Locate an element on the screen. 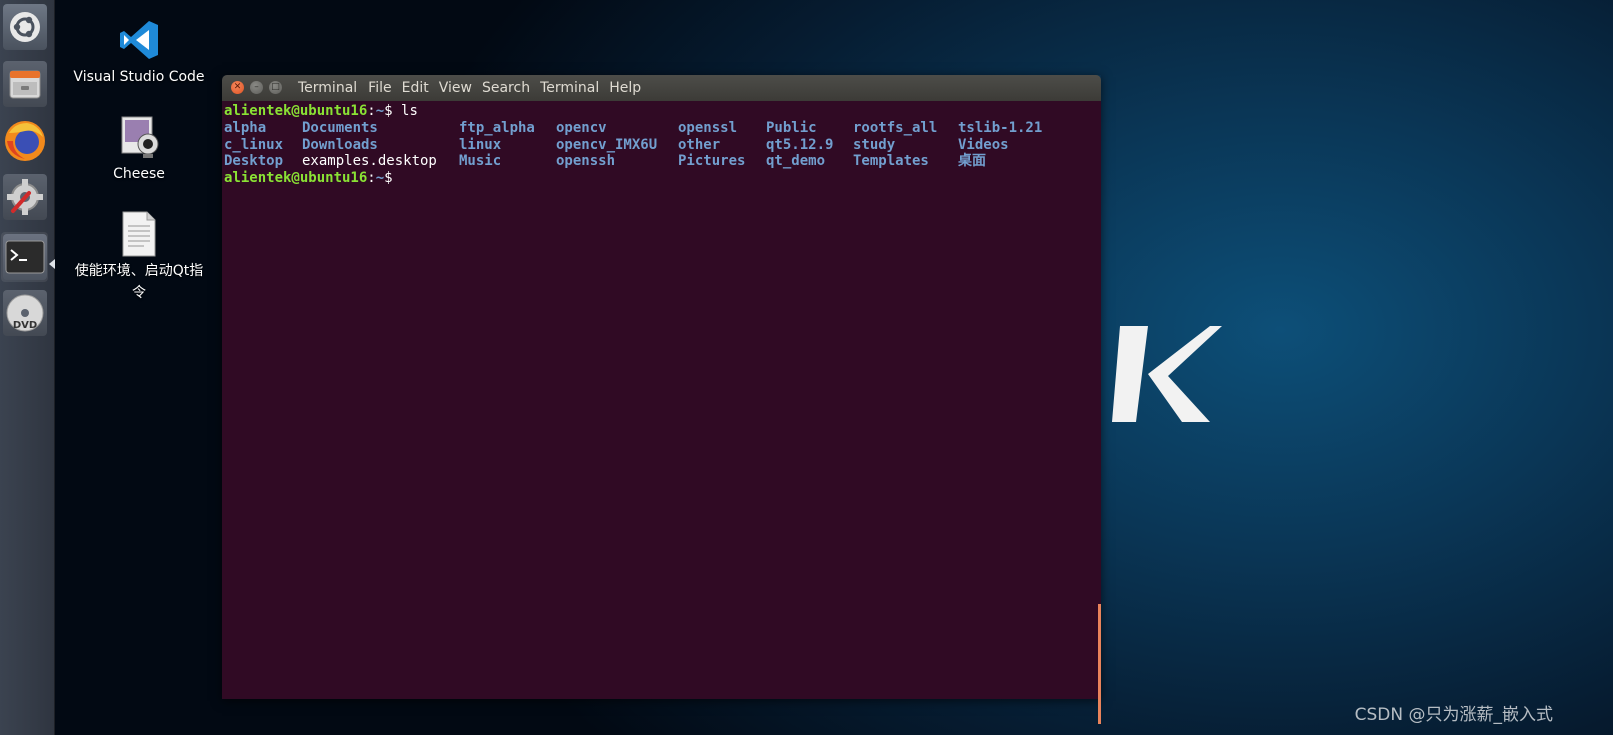 The height and width of the screenshot is (735, 1613). close-icon: ✕ is located at coordinates (237, 87).